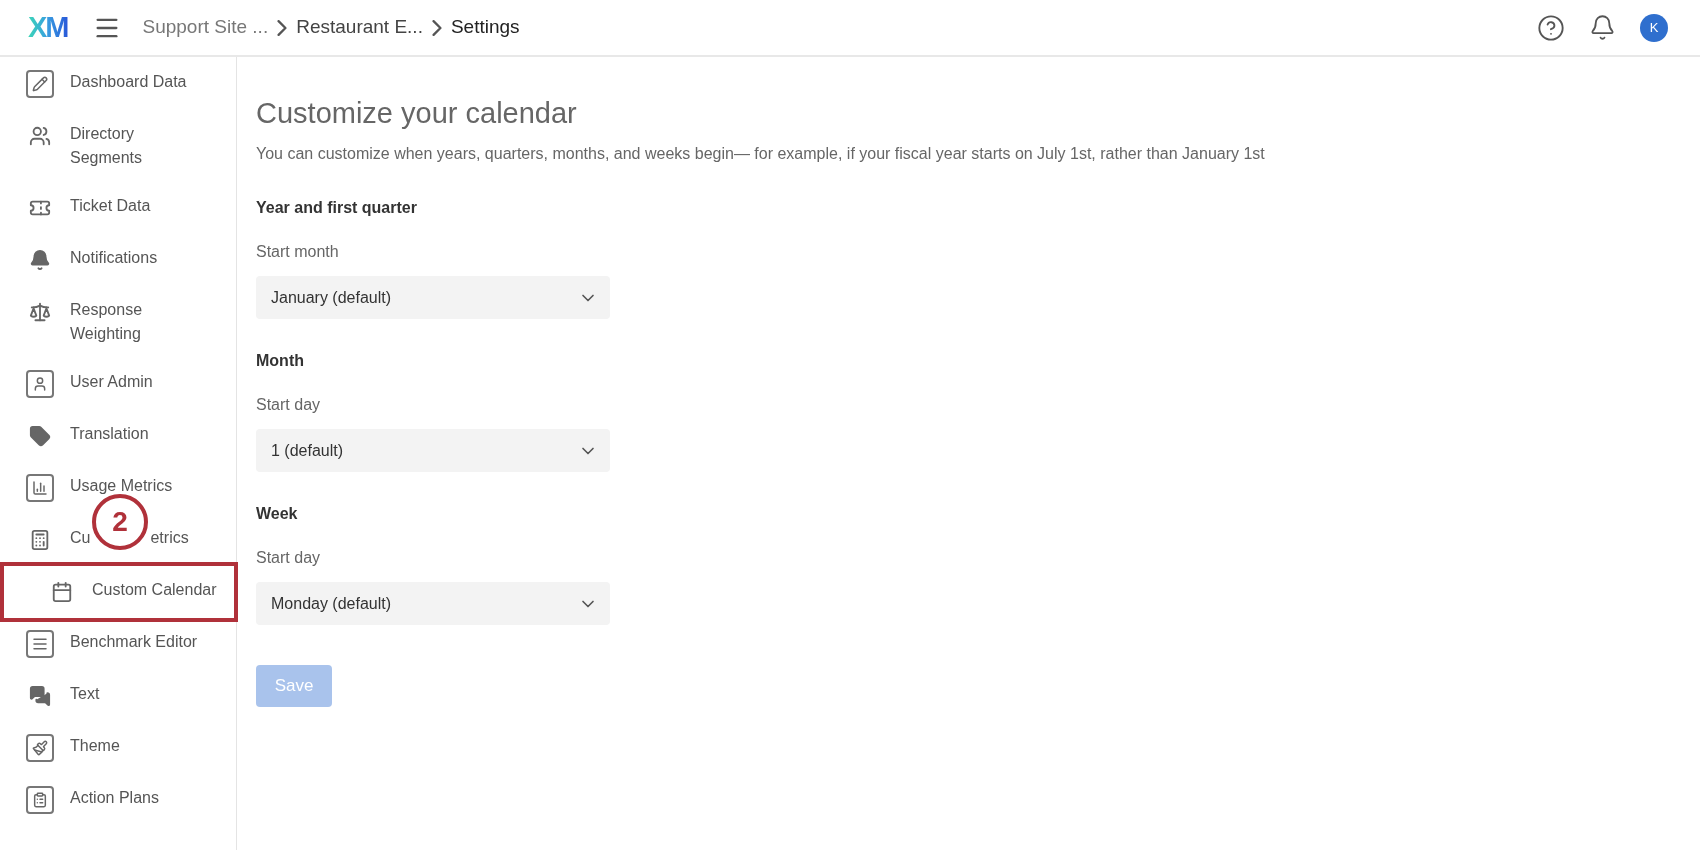  I want to click on sidebar-item: Action Plans, so click(131, 800).